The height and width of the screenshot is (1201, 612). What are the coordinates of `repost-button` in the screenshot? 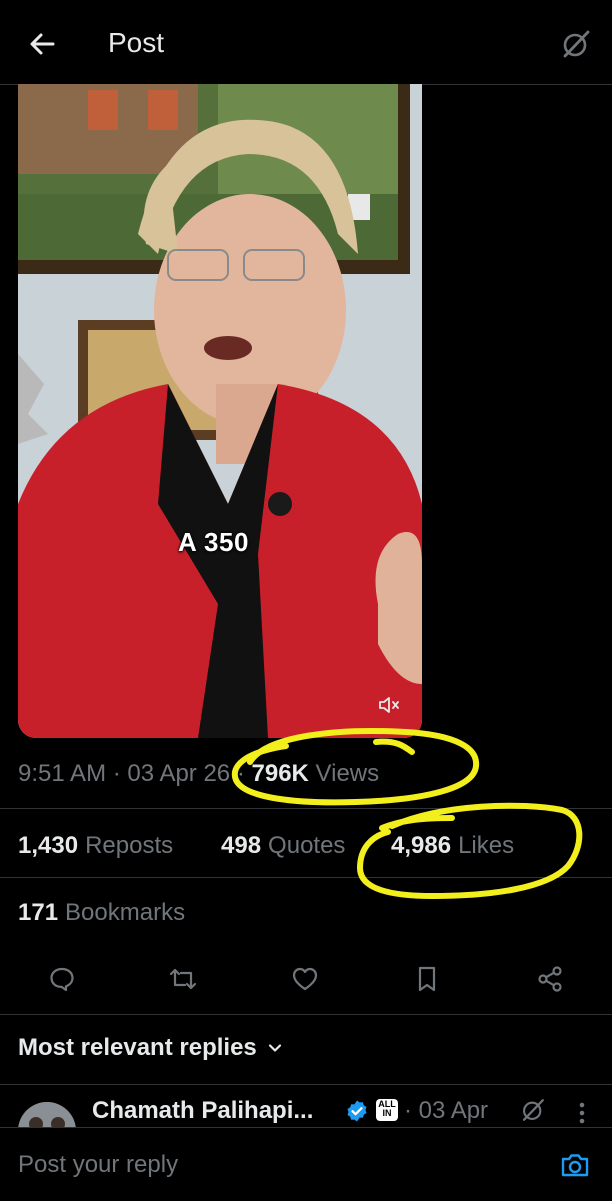 It's located at (183, 979).